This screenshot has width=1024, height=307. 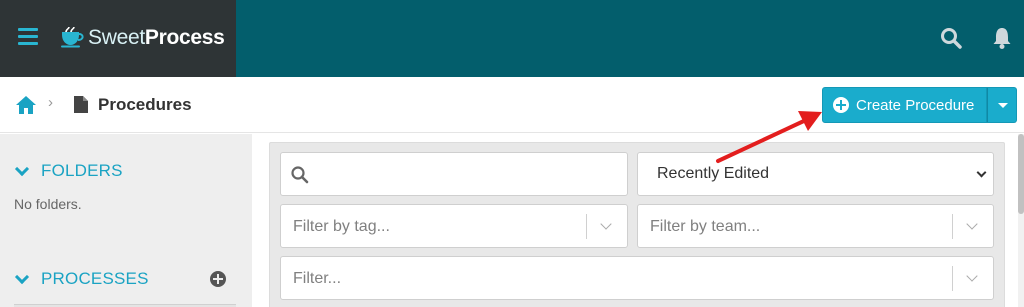 What do you see at coordinates (1002, 38) in the screenshot?
I see `bell-icon` at bounding box center [1002, 38].